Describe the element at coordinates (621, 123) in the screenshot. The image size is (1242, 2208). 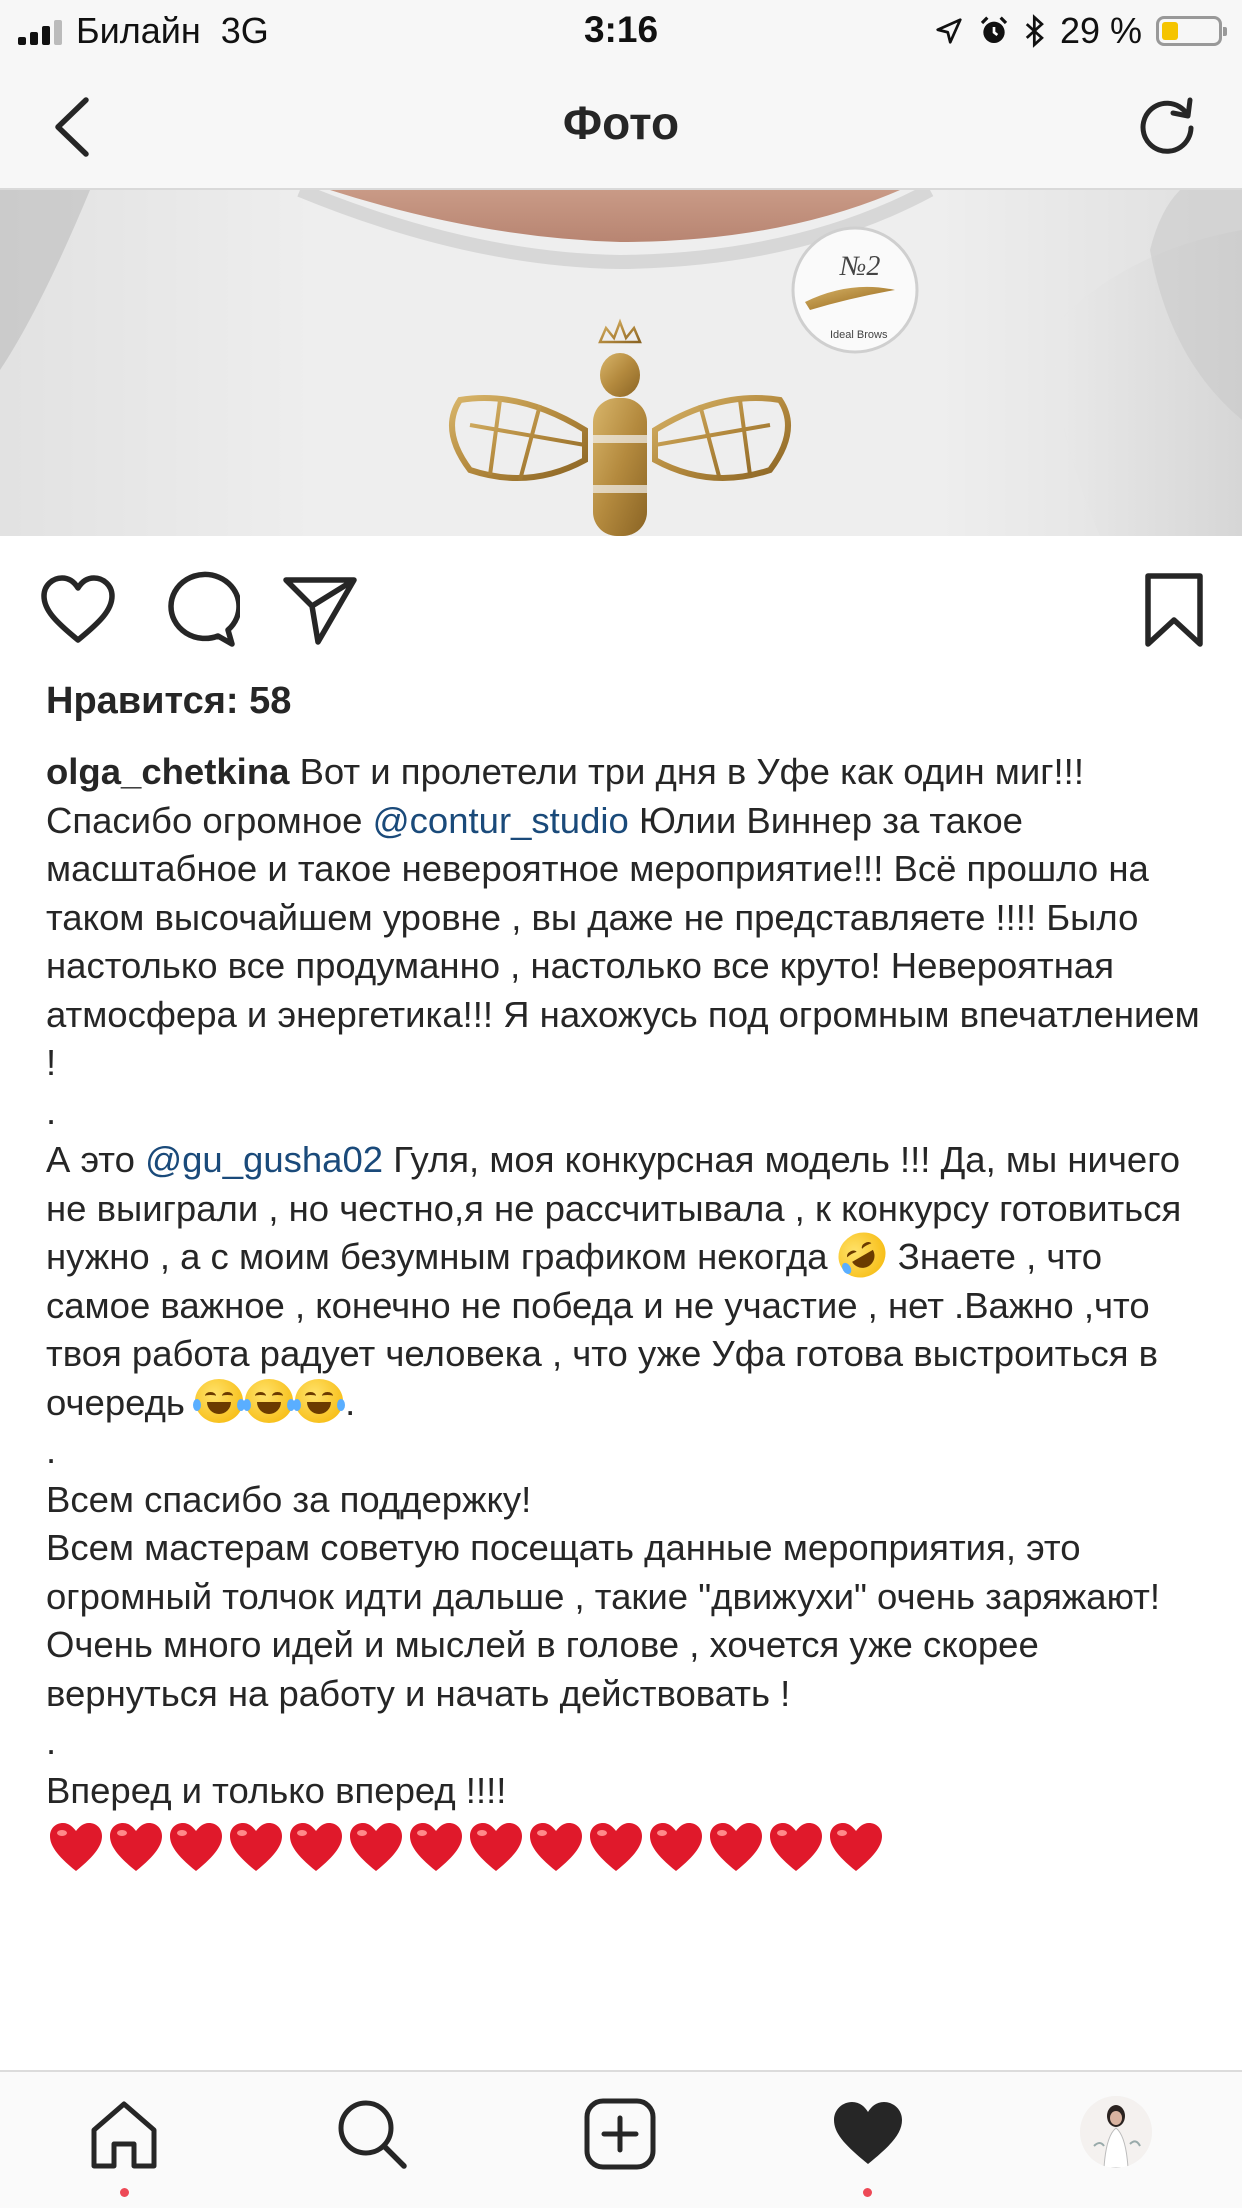
I see `page-title: Фото` at that location.